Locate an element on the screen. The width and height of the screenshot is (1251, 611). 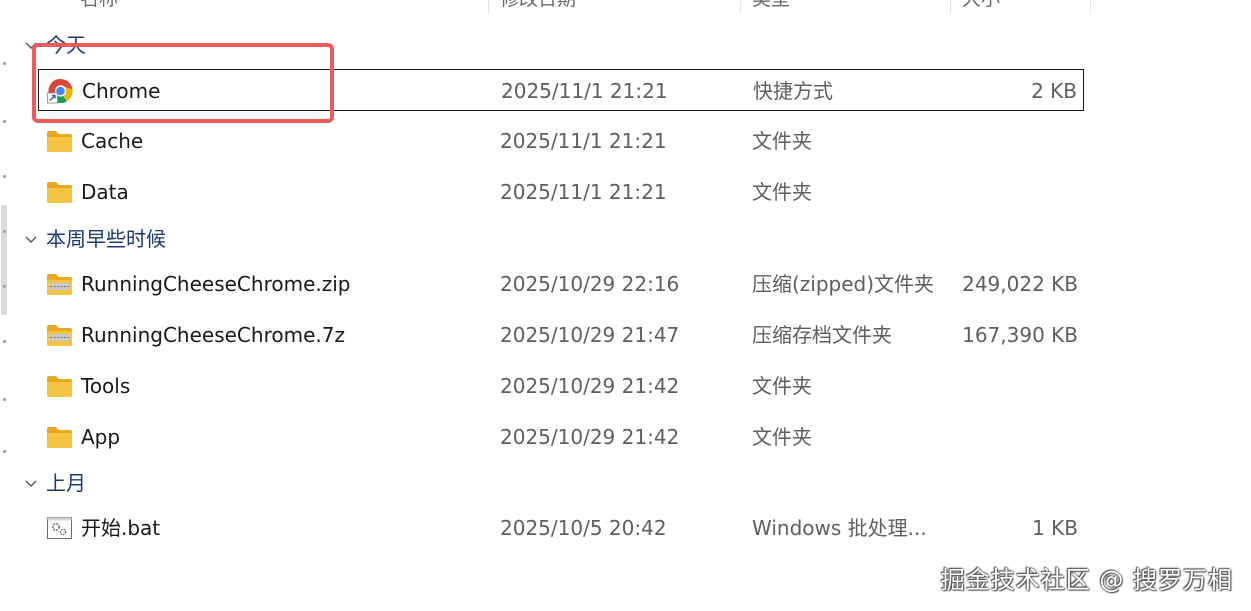
file-type: 压缩(zipped)文件夹 is located at coordinates (843, 284).